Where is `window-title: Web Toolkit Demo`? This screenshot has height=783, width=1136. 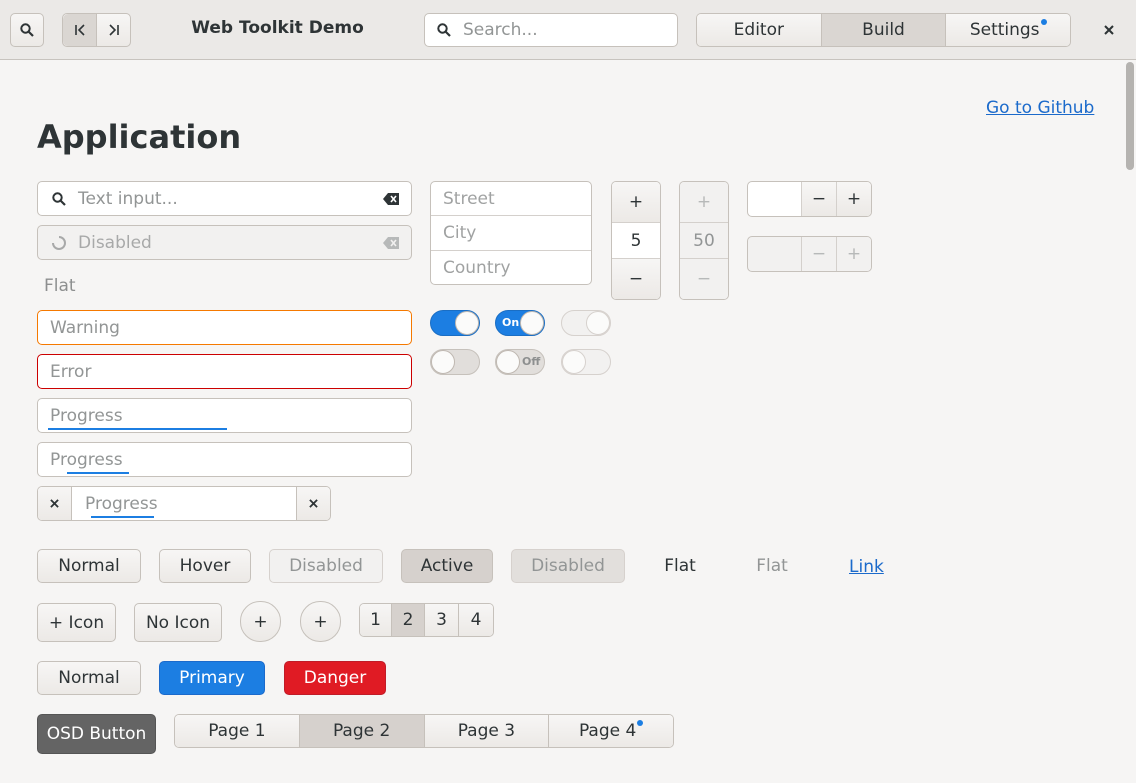 window-title: Web Toolkit Demo is located at coordinates (277, 28).